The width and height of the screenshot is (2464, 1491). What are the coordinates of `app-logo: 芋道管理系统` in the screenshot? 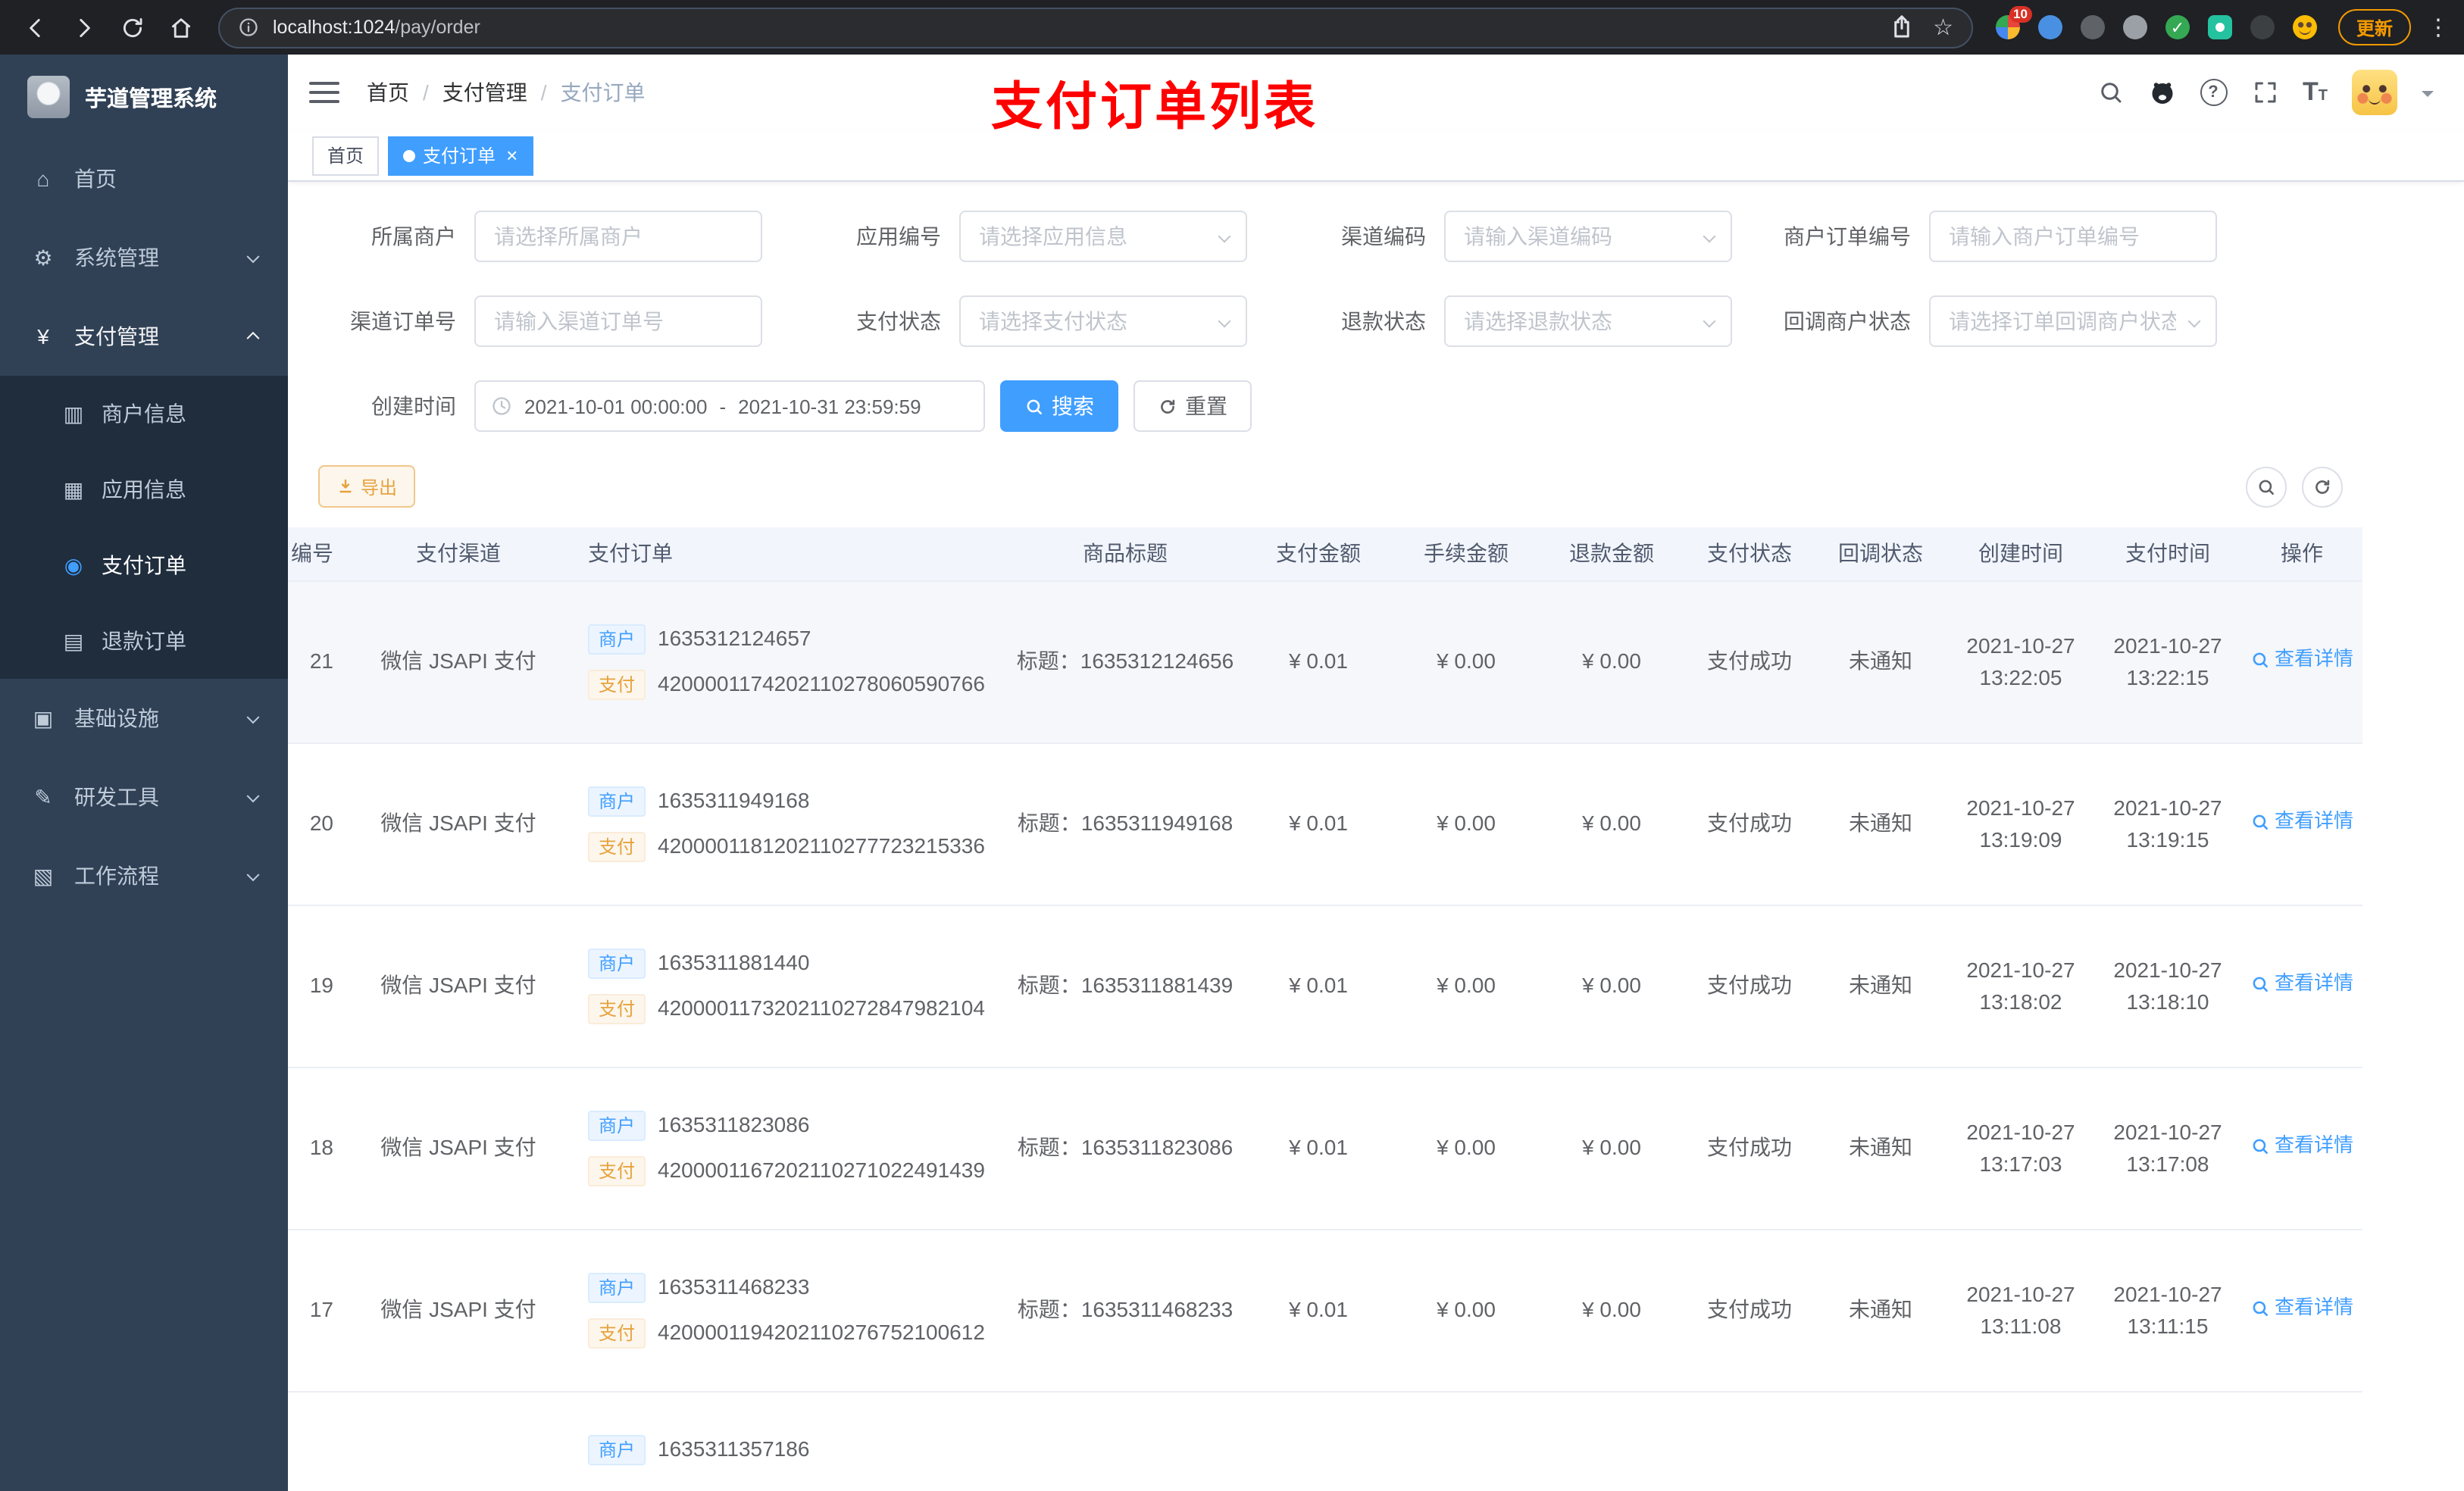 It's located at (144, 97).